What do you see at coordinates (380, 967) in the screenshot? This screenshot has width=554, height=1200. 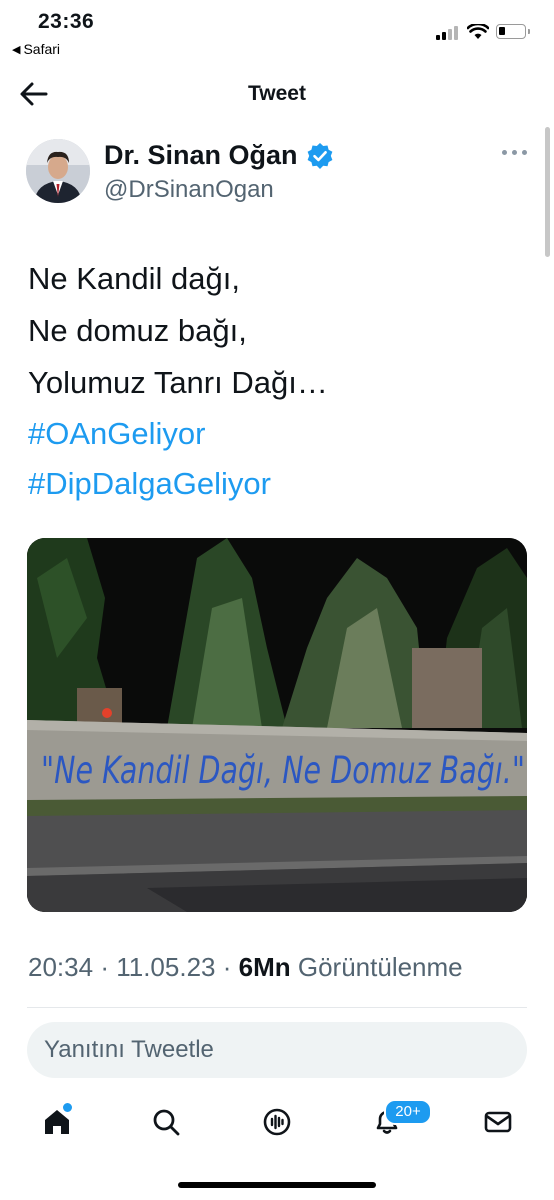 I see `views-label: Görüntülenme` at bounding box center [380, 967].